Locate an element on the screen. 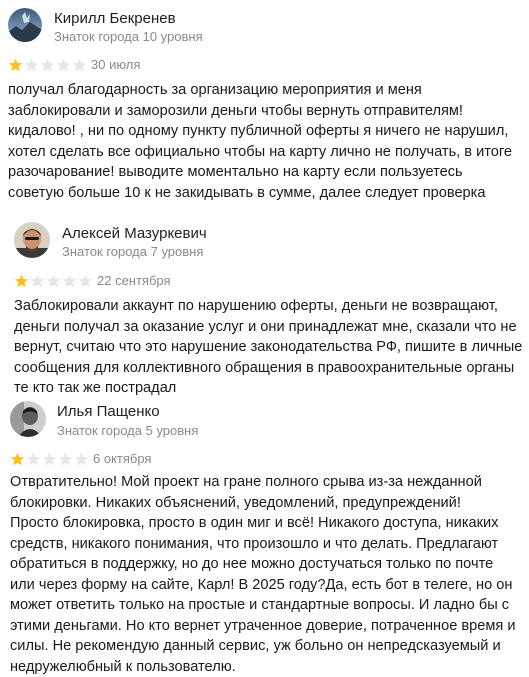 The image size is (529, 677). person-photo-avatar-icon is located at coordinates (32, 240).